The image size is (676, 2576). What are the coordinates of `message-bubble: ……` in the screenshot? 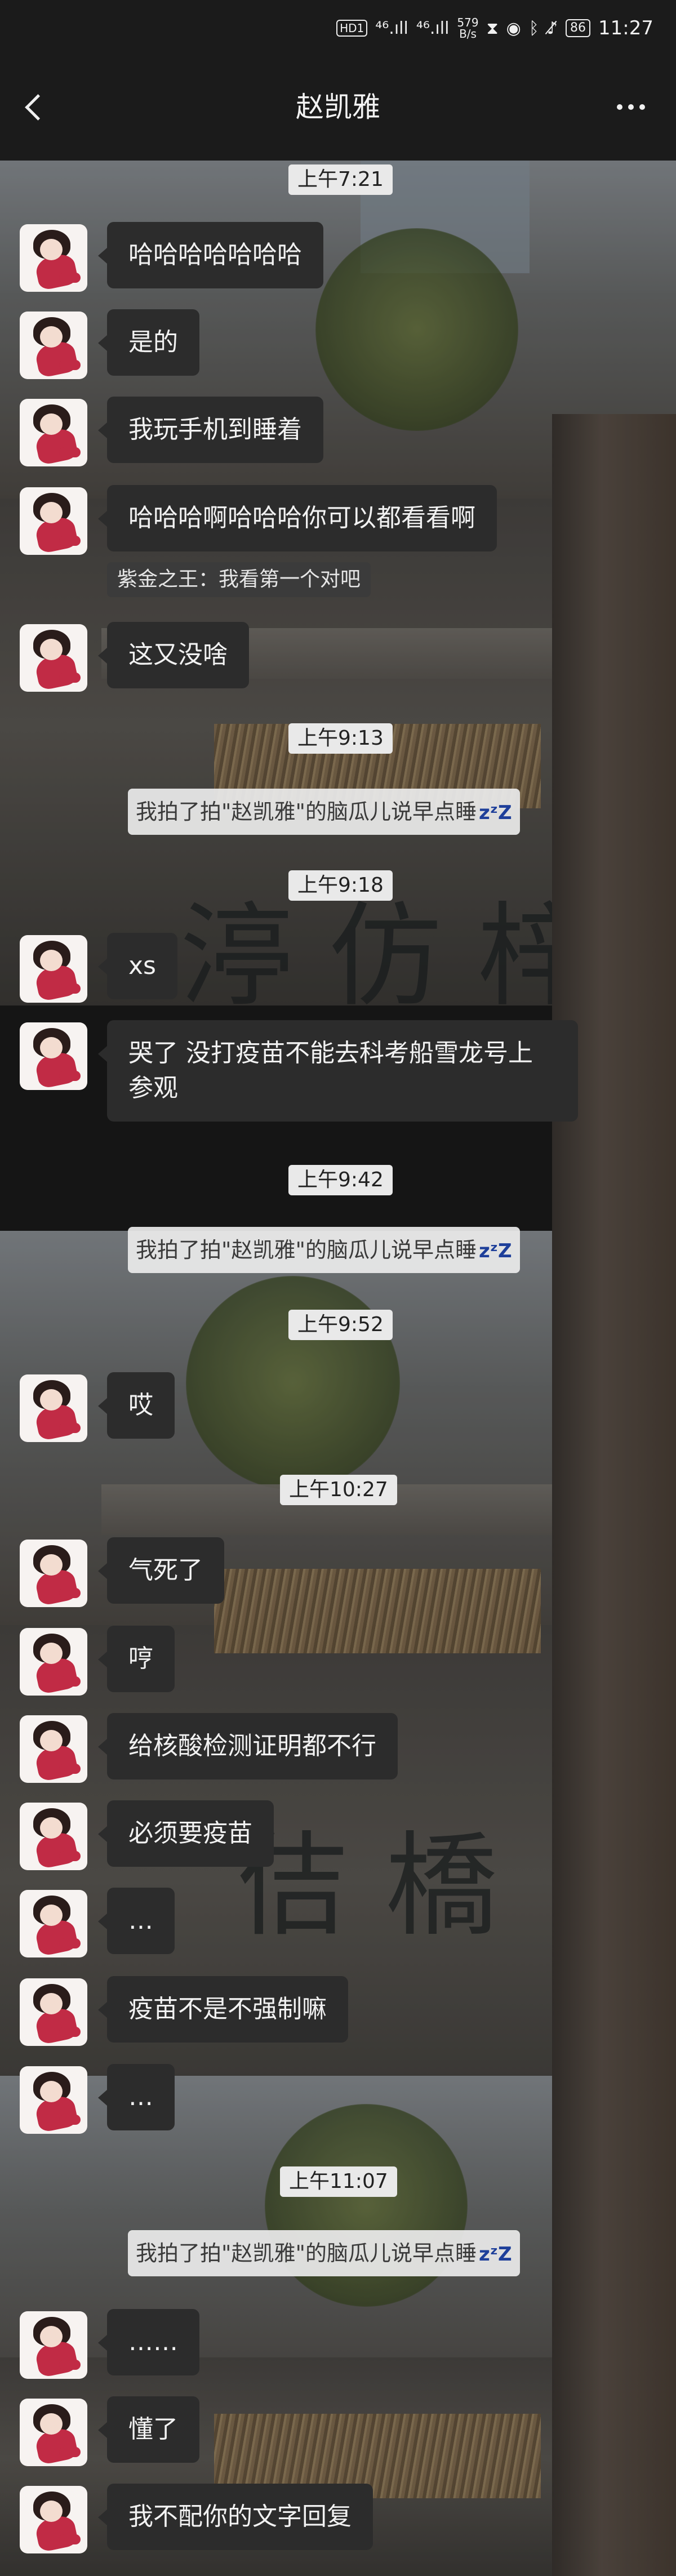 It's located at (148, 2342).